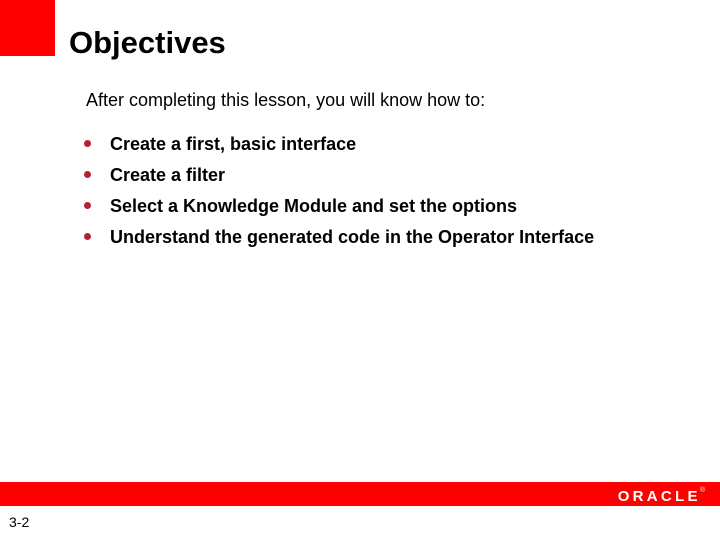  What do you see at coordinates (147, 42) in the screenshot?
I see `page-title: Objectives` at bounding box center [147, 42].